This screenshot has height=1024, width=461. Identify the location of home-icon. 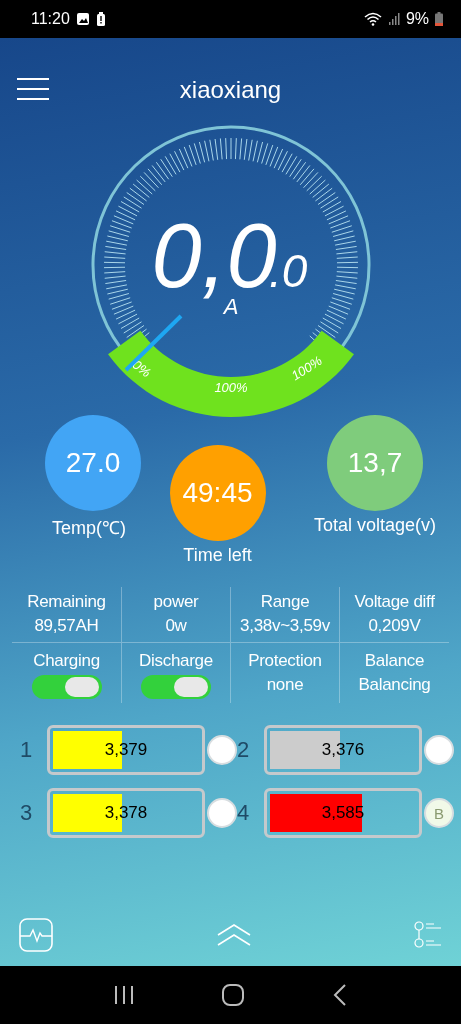
(233, 995).